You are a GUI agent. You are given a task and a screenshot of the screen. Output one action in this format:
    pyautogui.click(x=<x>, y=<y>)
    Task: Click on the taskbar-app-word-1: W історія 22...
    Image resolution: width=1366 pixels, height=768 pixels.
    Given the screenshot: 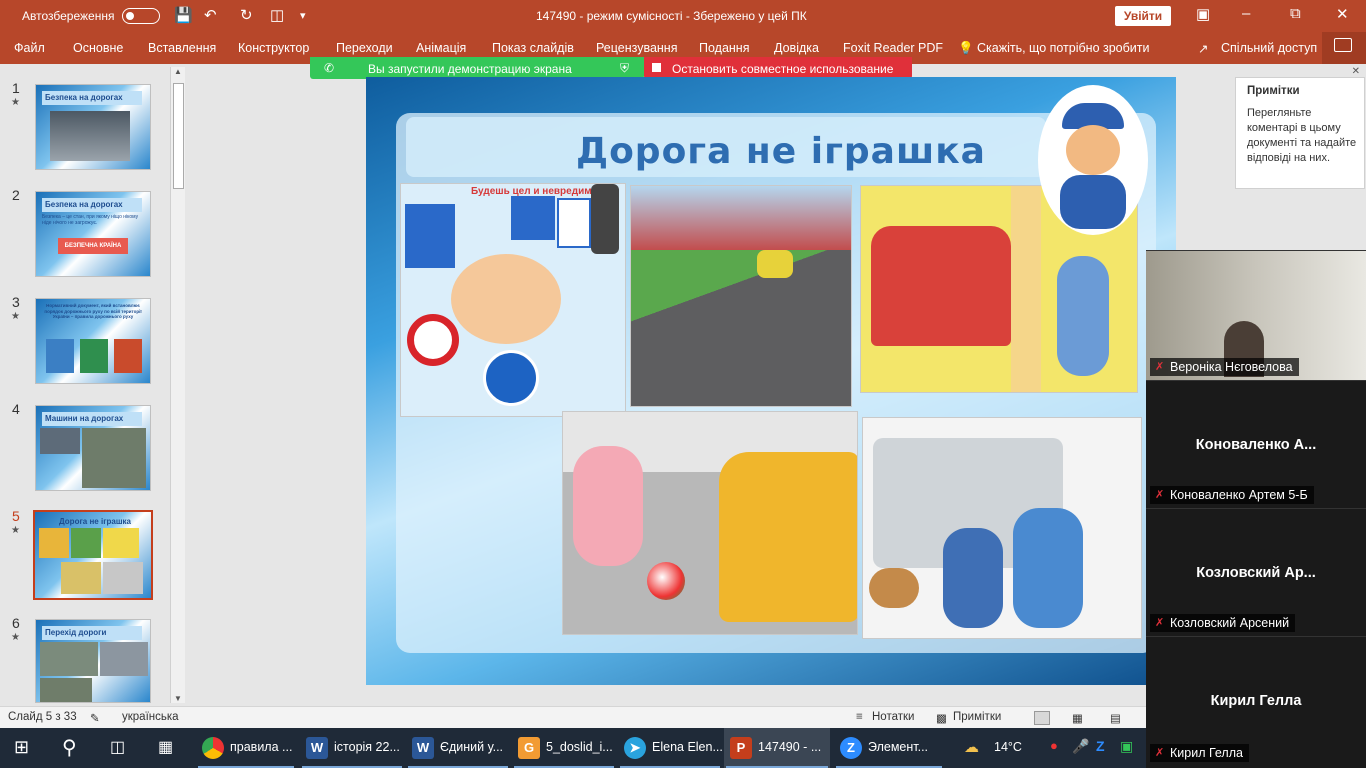 What is the action you would take?
    pyautogui.click(x=352, y=748)
    